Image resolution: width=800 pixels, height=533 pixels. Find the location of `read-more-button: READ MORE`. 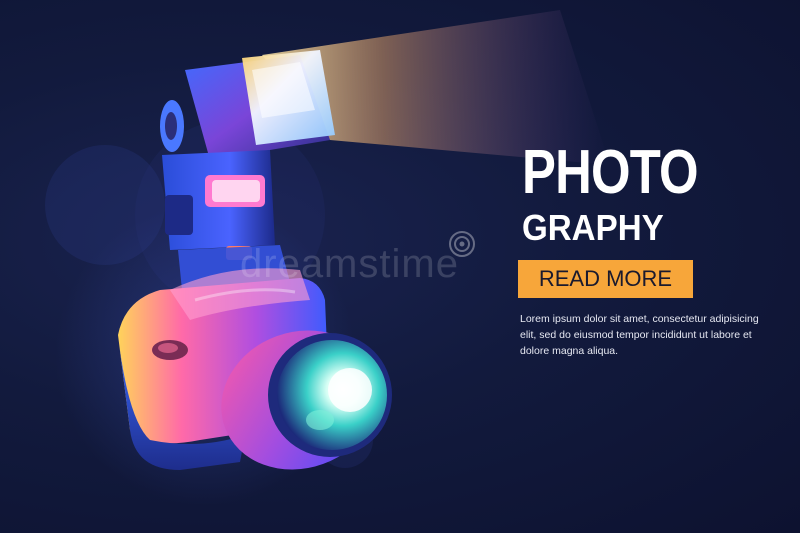

read-more-button: READ MORE is located at coordinates (605, 279).